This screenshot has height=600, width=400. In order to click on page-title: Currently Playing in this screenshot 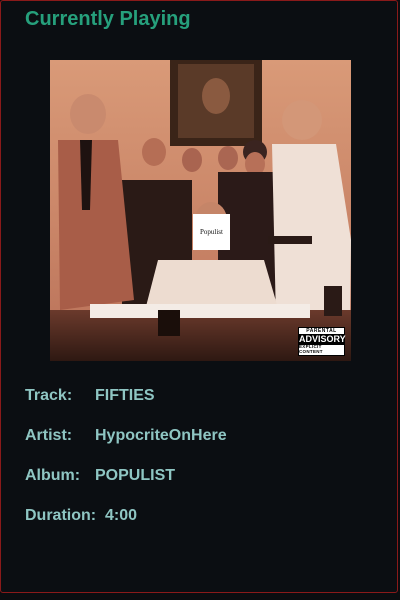, I will do `click(108, 19)`.